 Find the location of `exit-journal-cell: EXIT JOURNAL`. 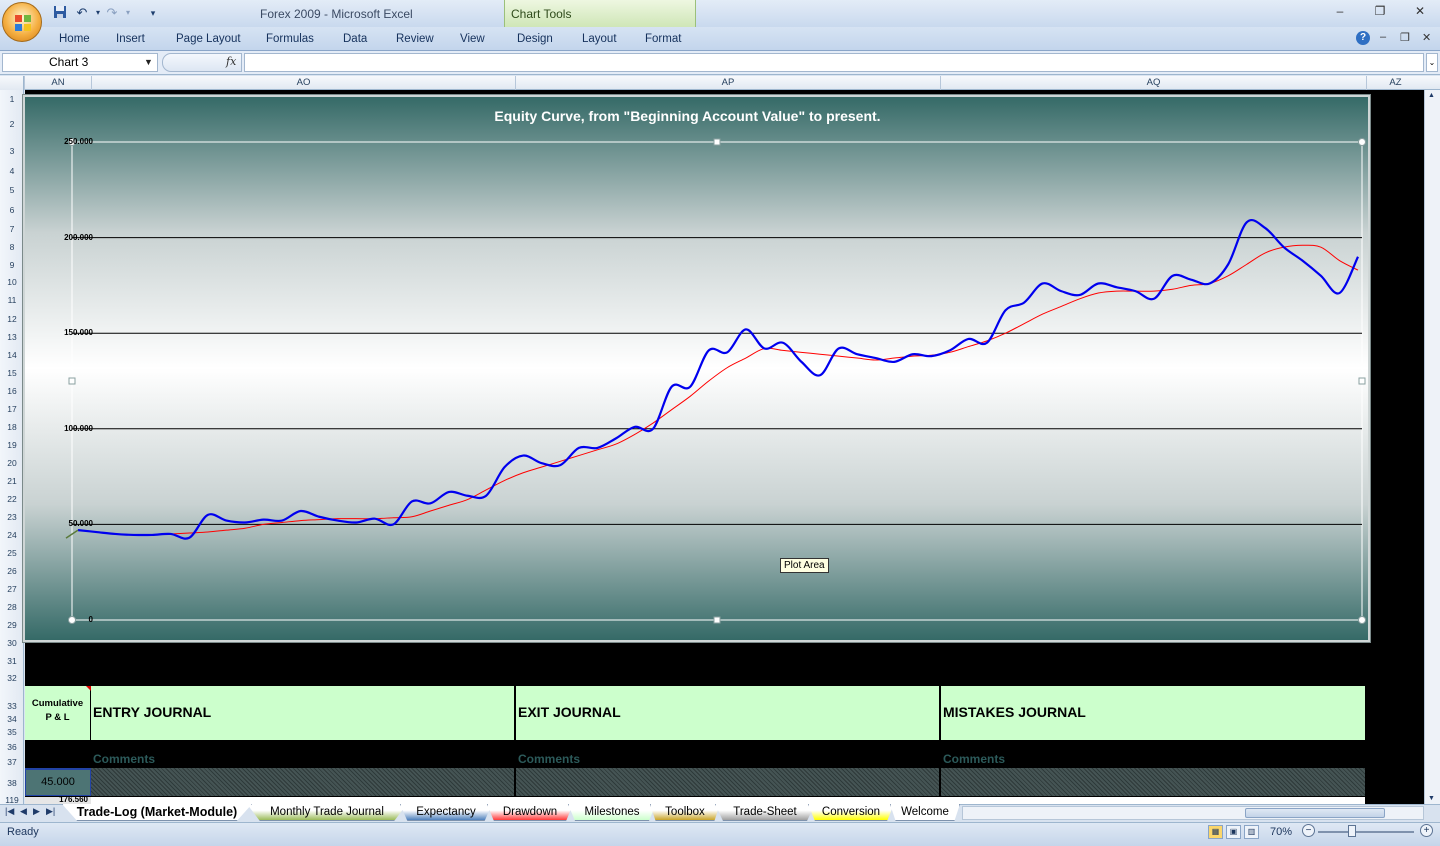

exit-journal-cell: EXIT JOURNAL is located at coordinates (728, 713).